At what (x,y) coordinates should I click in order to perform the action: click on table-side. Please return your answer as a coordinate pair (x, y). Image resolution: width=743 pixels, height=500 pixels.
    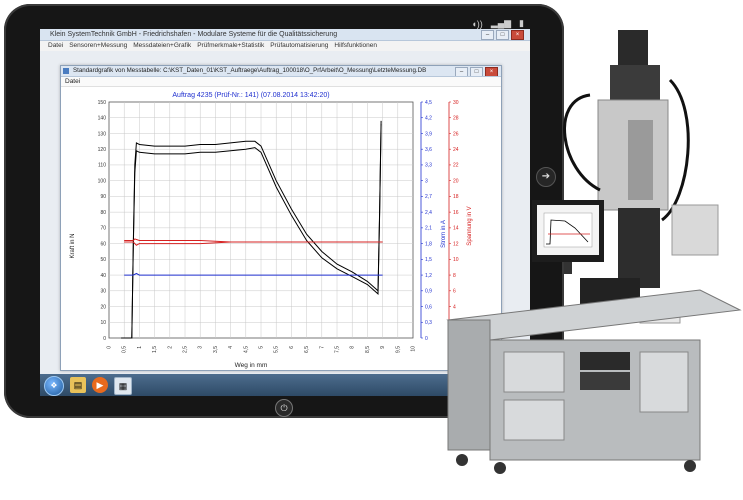
    Looking at the image, I should click on (469, 385).